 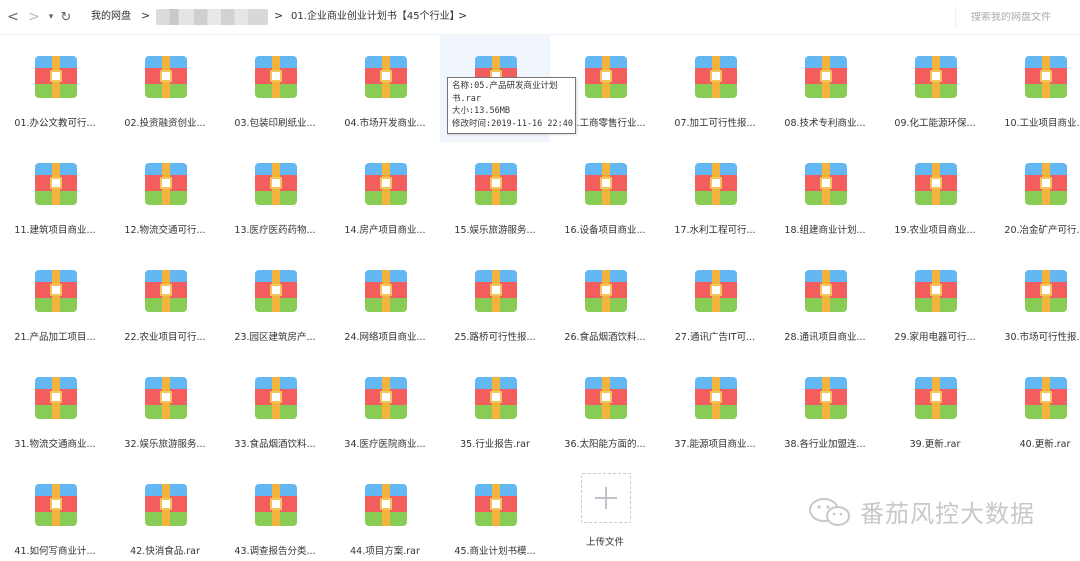 What do you see at coordinates (947, 514) in the screenshot?
I see `watermark-text: 番茄风控大数据` at bounding box center [947, 514].